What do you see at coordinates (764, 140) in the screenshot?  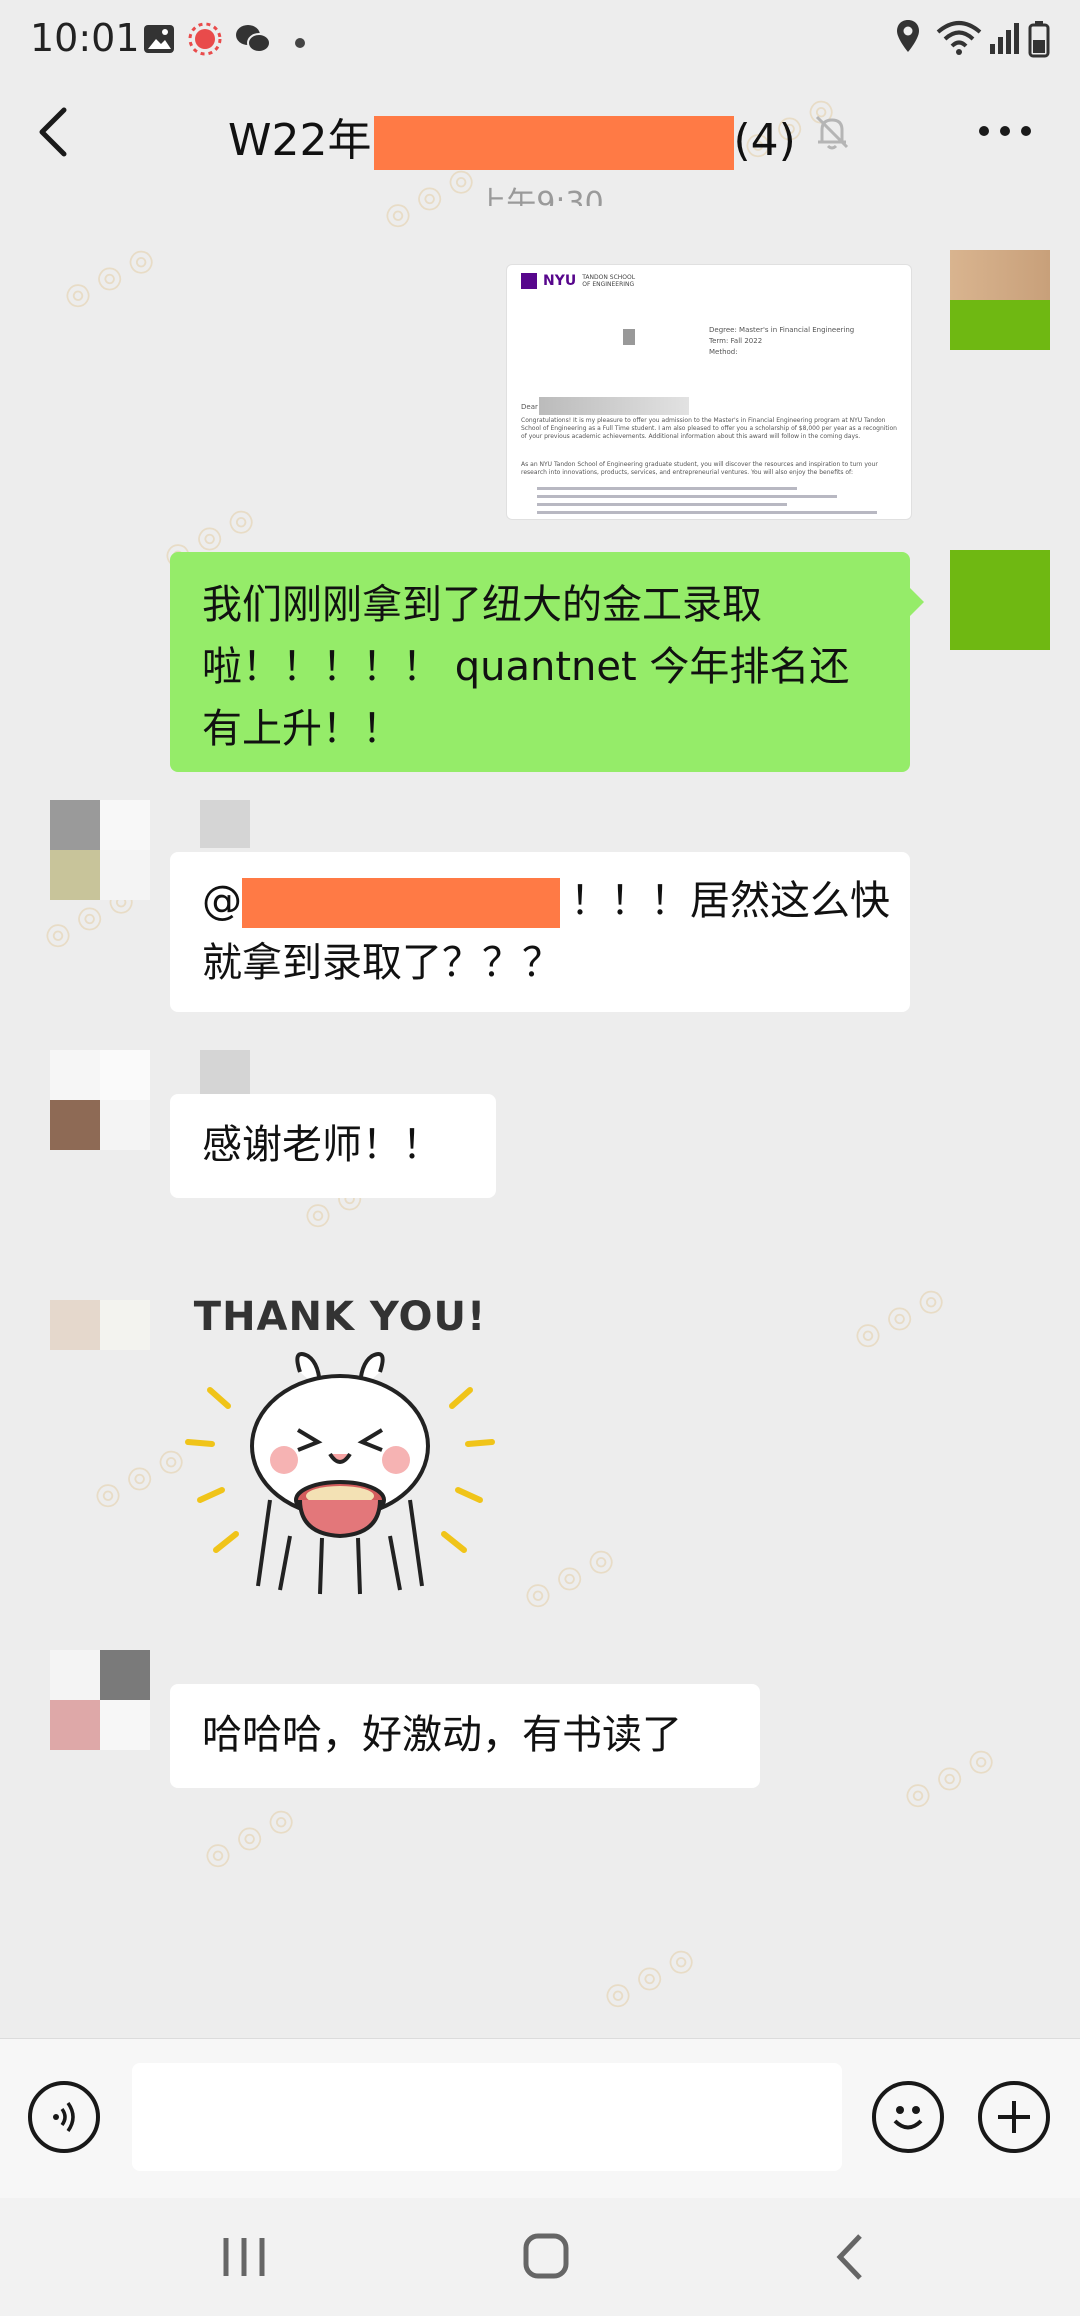 I see `chat-member-count: (4)` at bounding box center [764, 140].